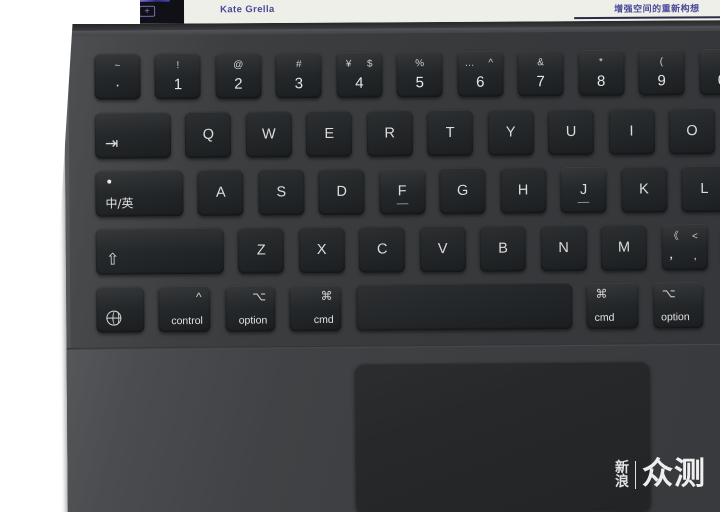 The width and height of the screenshot is (720, 512). What do you see at coordinates (389, 133) in the screenshot?
I see `key-r: R` at bounding box center [389, 133].